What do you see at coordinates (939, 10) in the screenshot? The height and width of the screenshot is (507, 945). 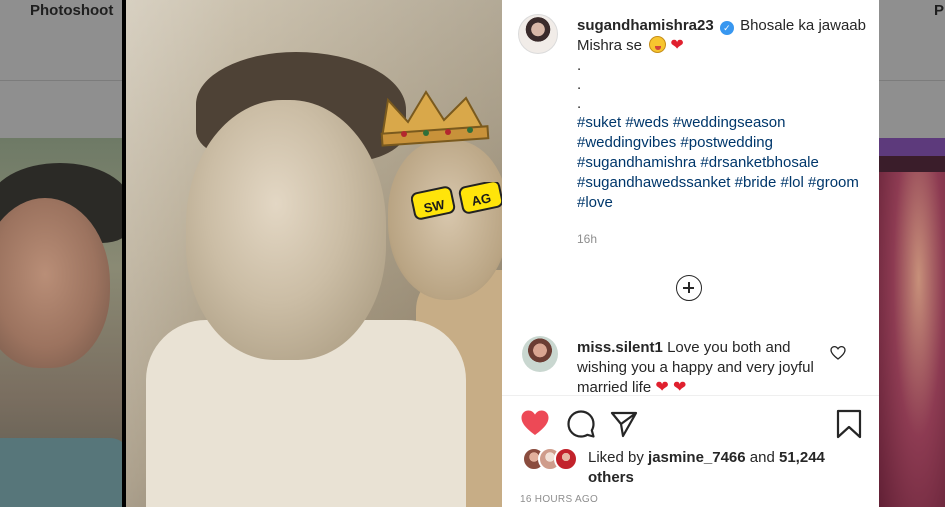 I see `background-thumbnail-title-right: P` at bounding box center [939, 10].